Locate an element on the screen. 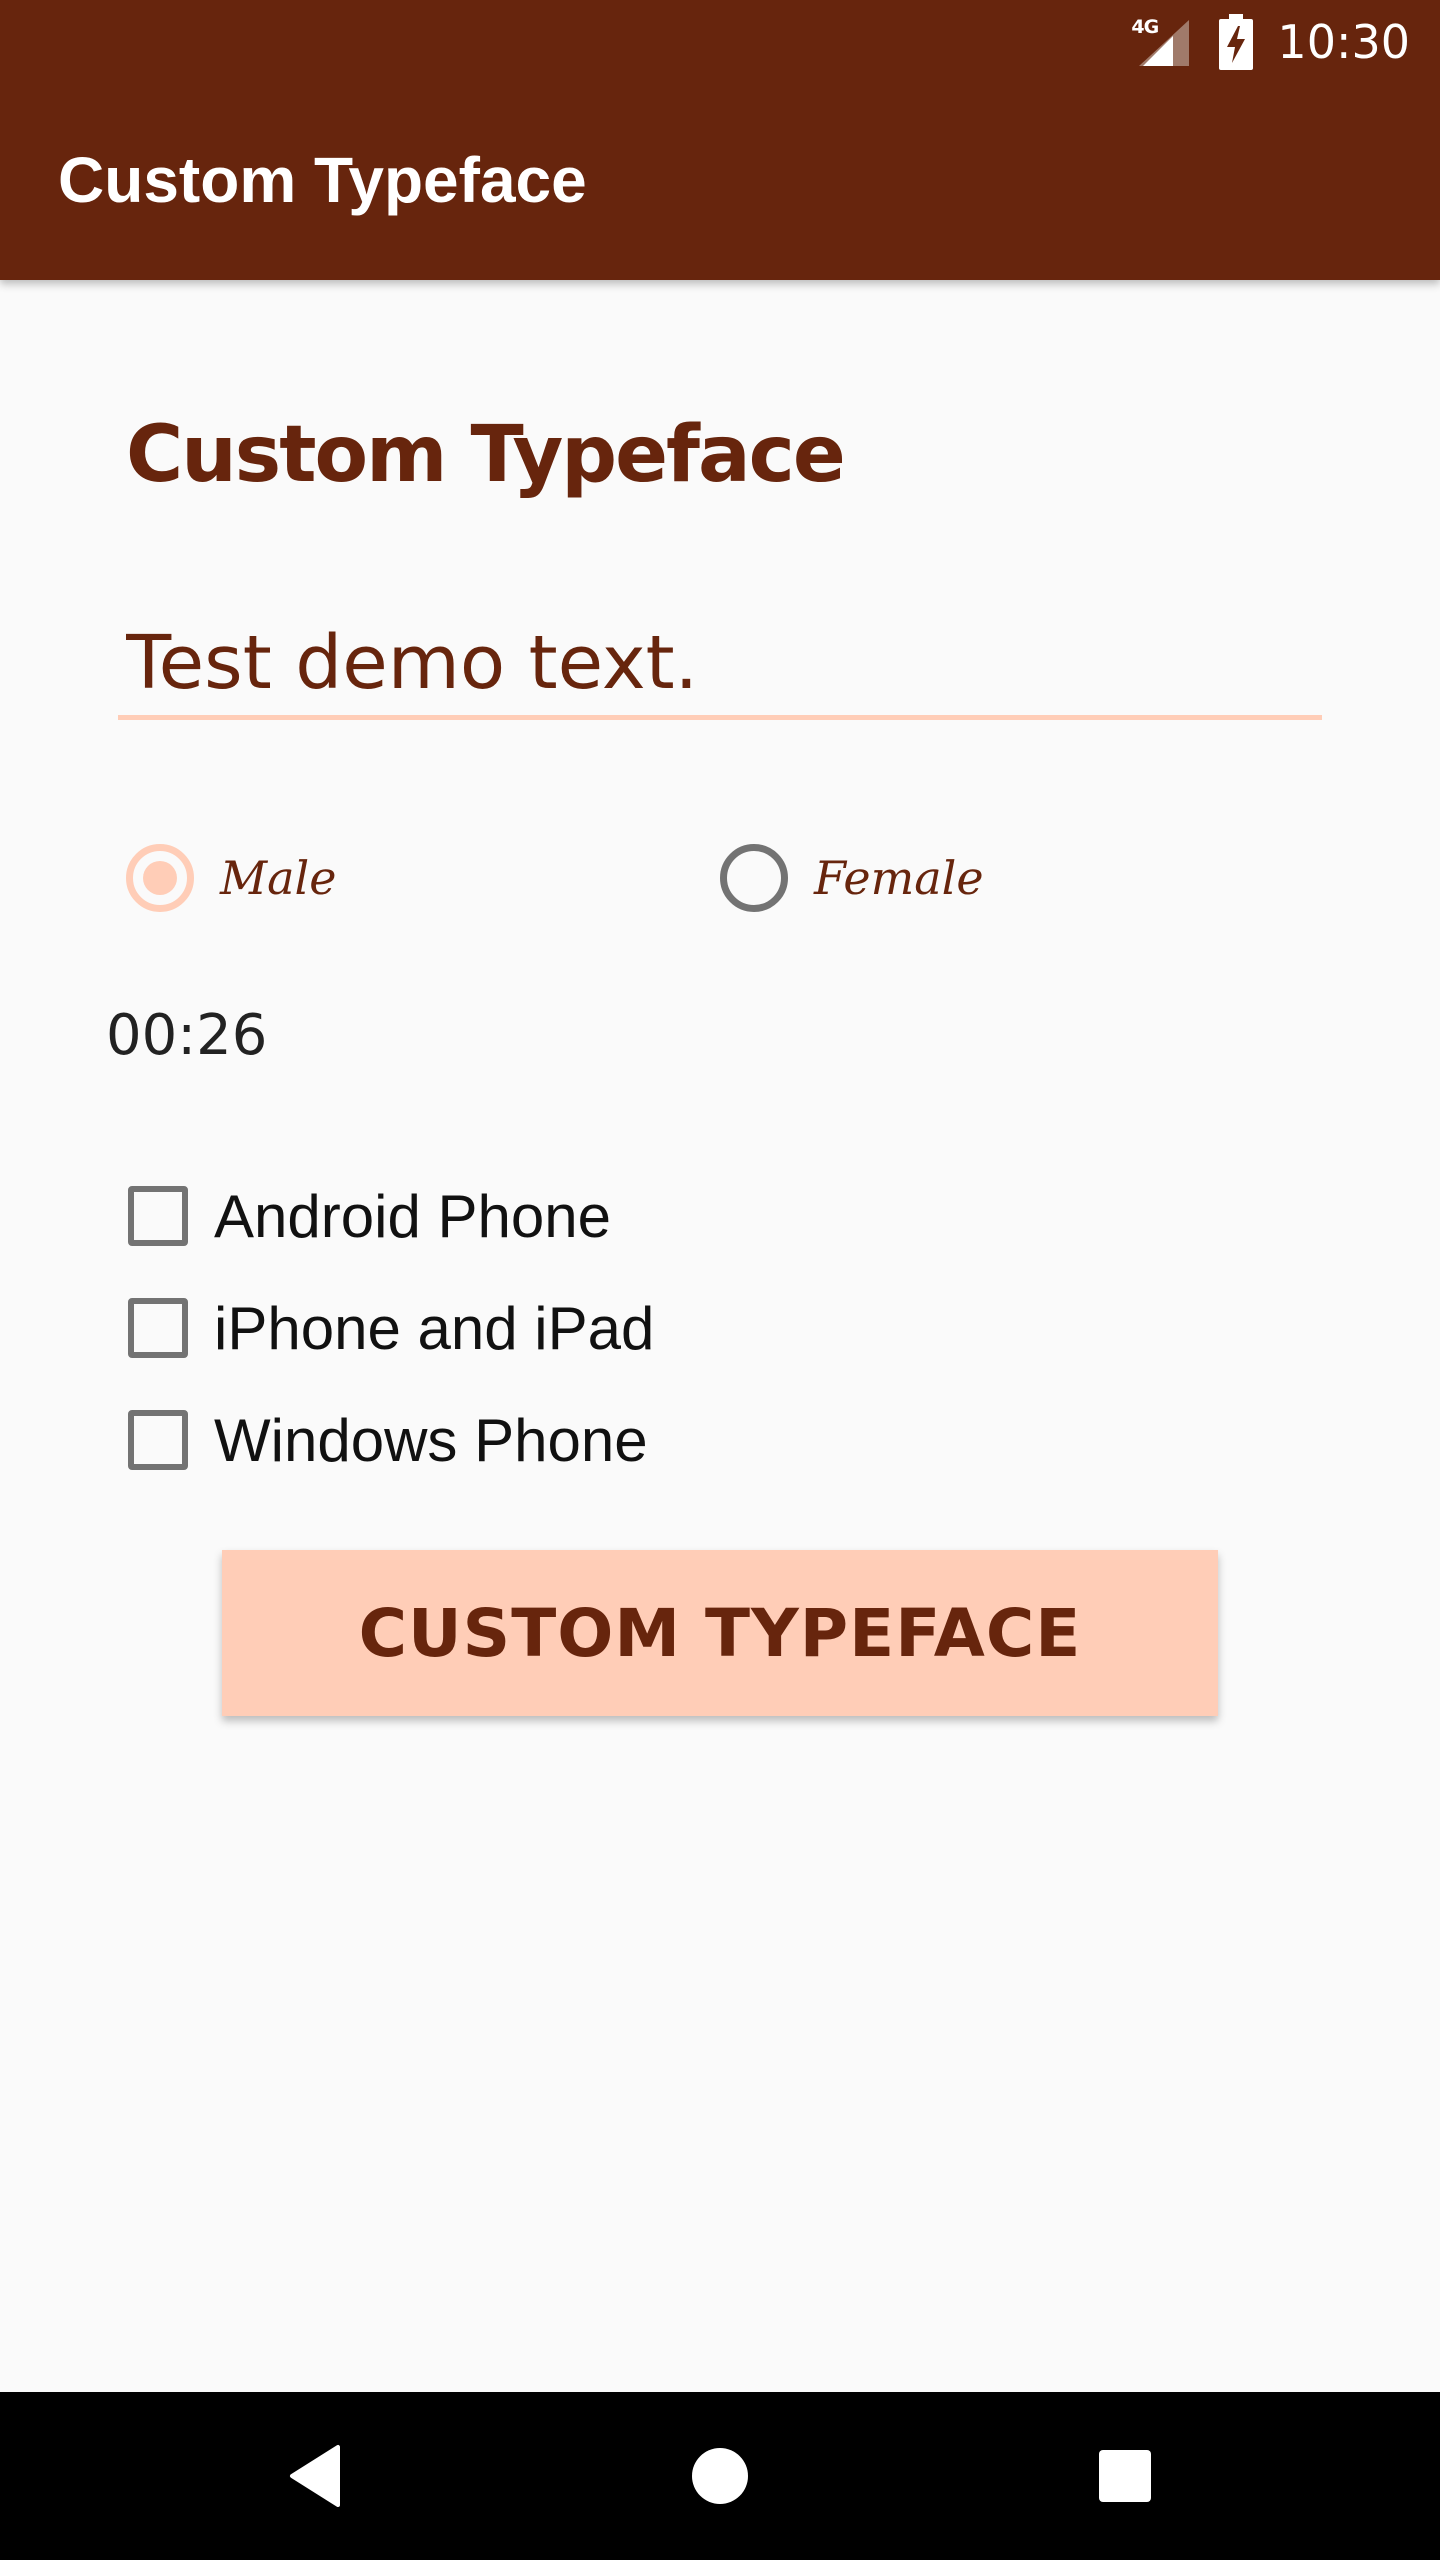  recents-button is located at coordinates (1125, 2476).